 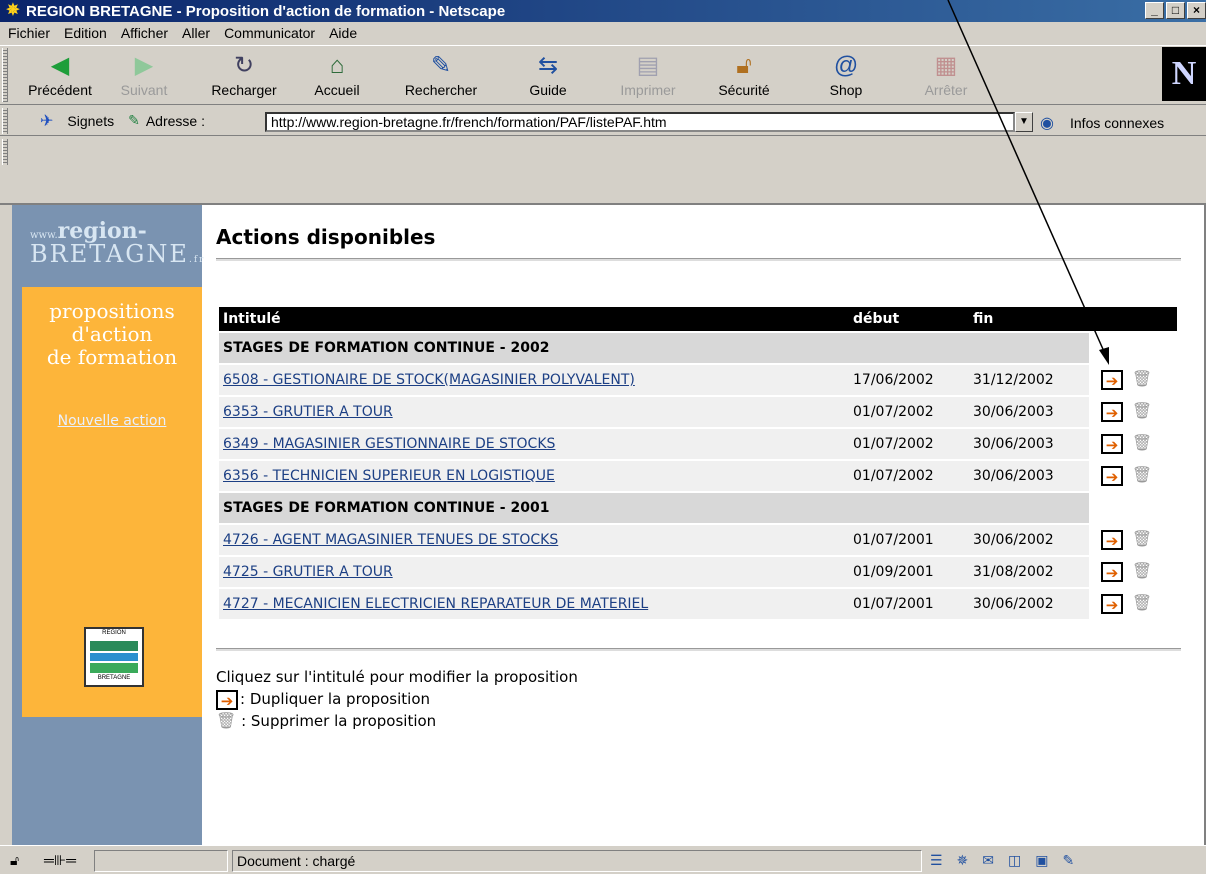 I want to click on lock-icon: 🔓︎, so click(x=744, y=65).